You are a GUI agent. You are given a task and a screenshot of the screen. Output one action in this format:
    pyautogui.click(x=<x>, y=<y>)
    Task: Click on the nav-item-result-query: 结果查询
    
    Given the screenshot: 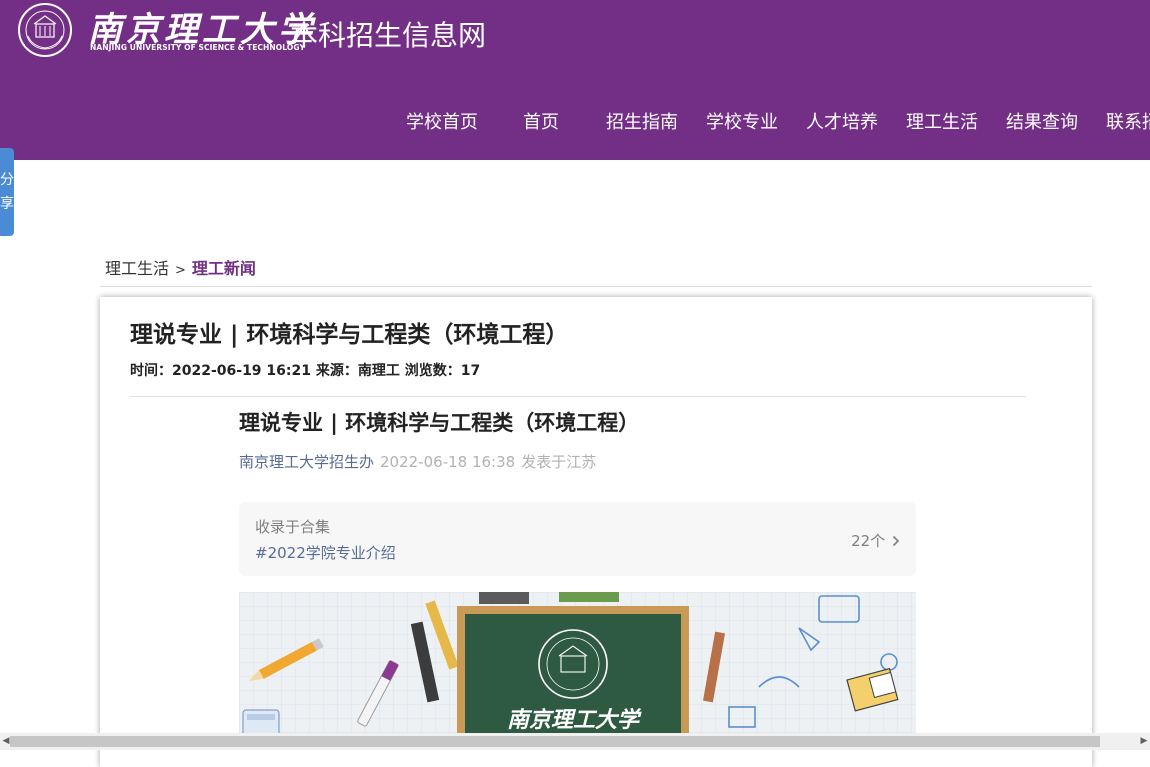 What is the action you would take?
    pyautogui.click(x=1042, y=121)
    